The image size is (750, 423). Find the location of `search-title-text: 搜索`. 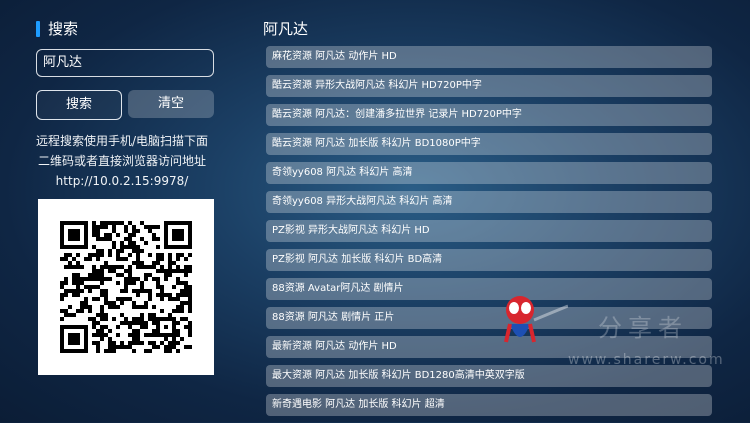

search-title-text: 搜索 is located at coordinates (63, 29).